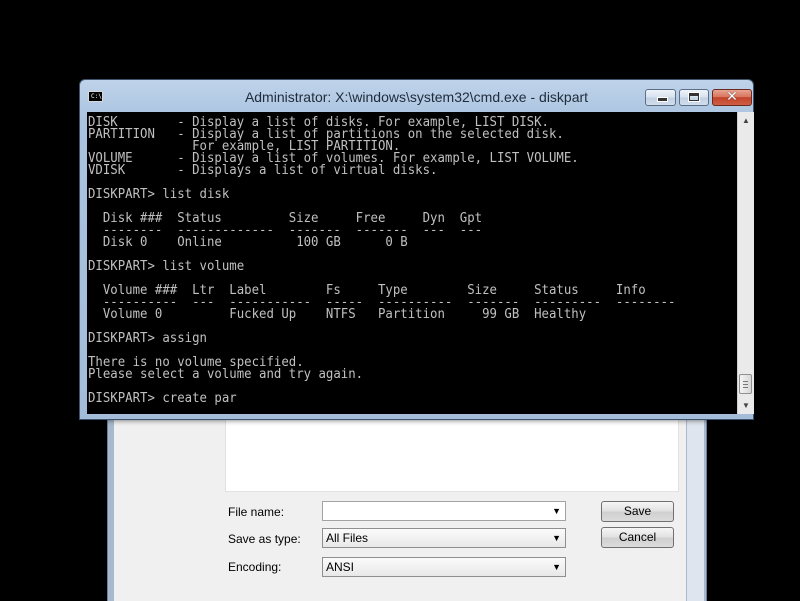 The height and width of the screenshot is (601, 800). I want to click on dialog-scrollbar, so click(695, 506).